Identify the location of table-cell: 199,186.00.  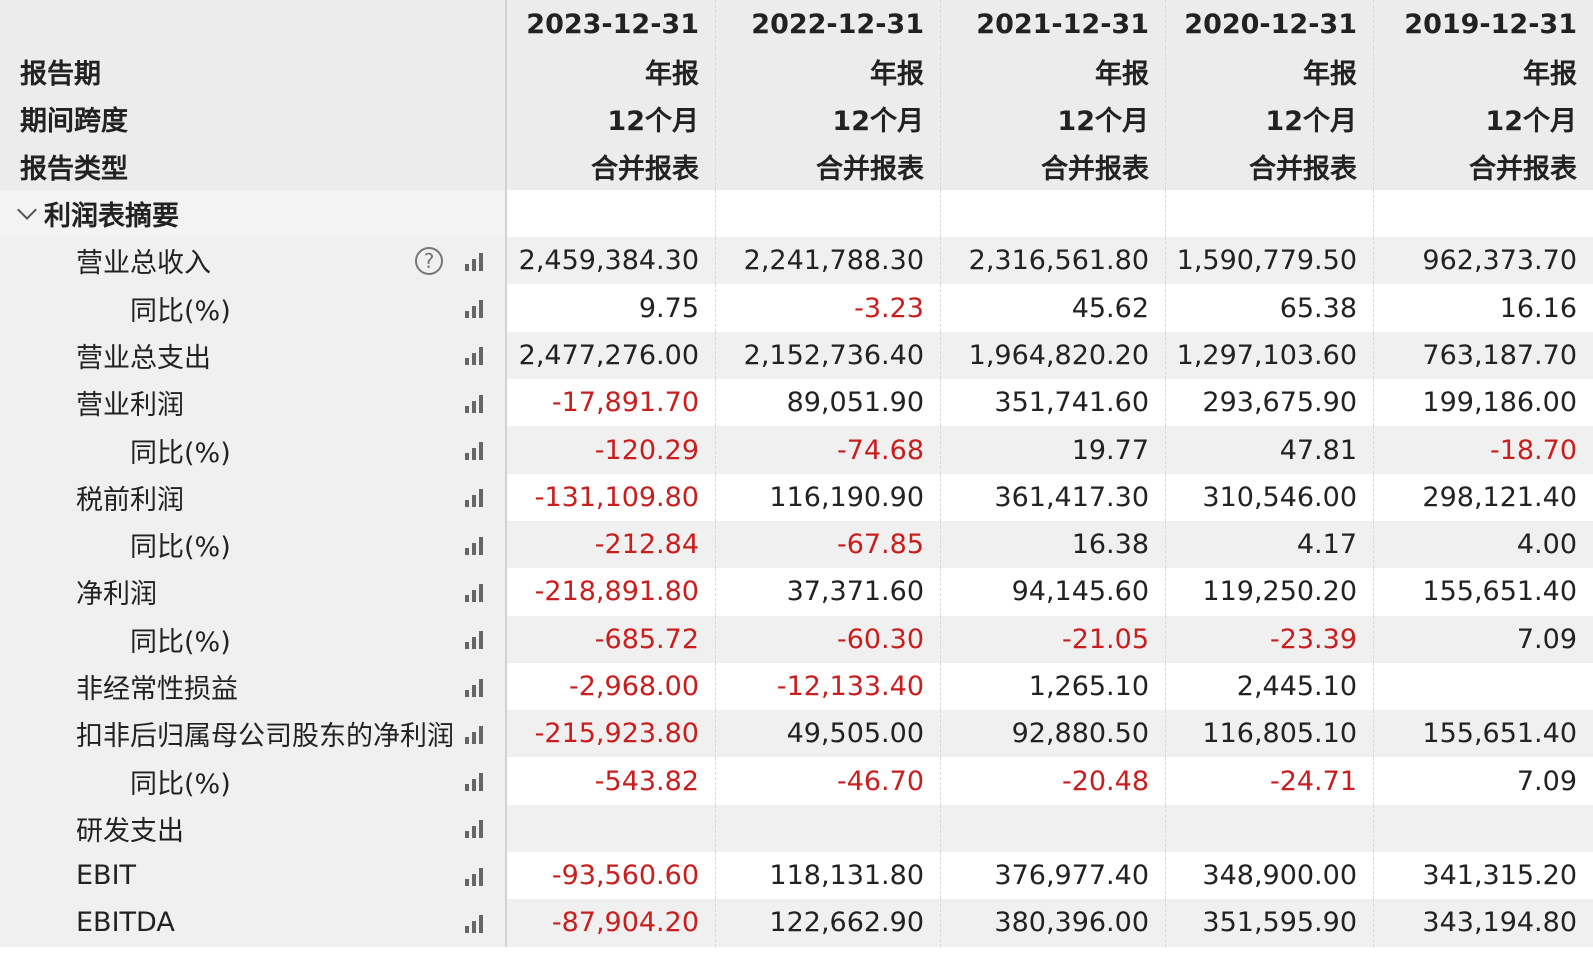
(1483, 403).